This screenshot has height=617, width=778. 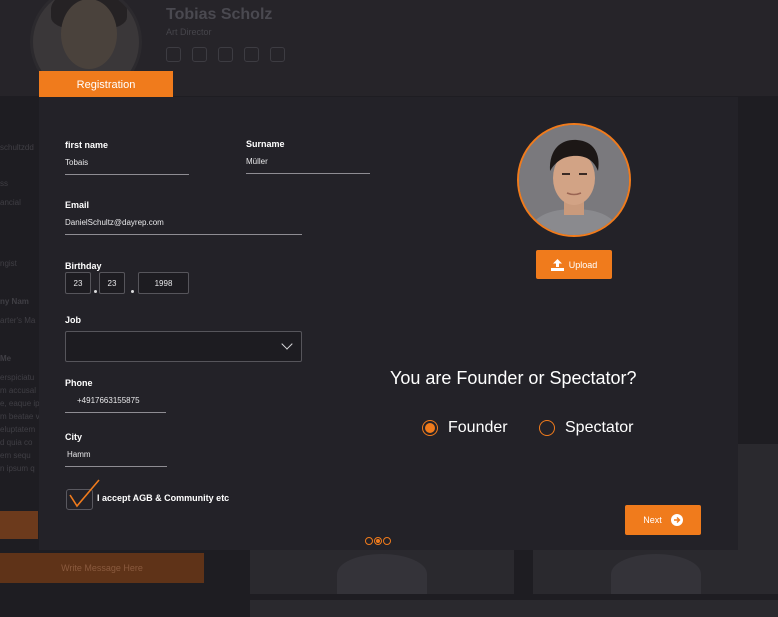 I want to click on avatar, so click(x=574, y=180).